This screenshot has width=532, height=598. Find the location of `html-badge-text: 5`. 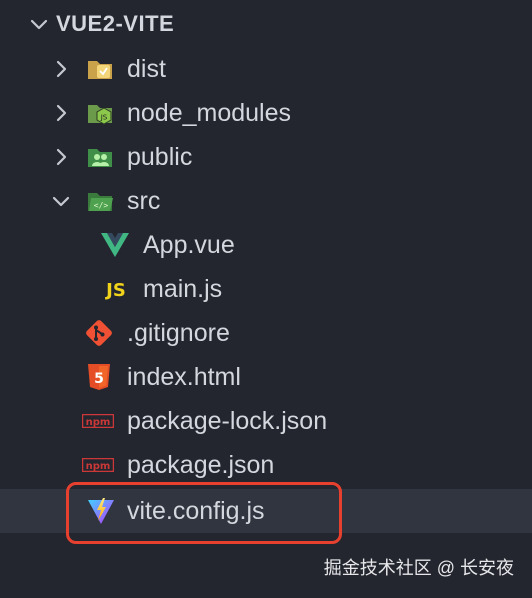

html-badge-text: 5 is located at coordinates (99, 379).